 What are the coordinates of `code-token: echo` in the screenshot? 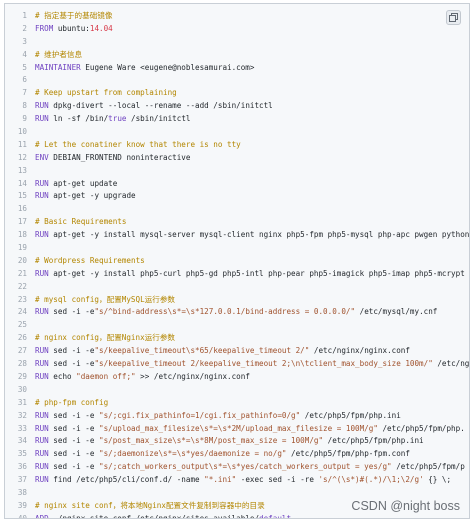 It's located at (65, 376).